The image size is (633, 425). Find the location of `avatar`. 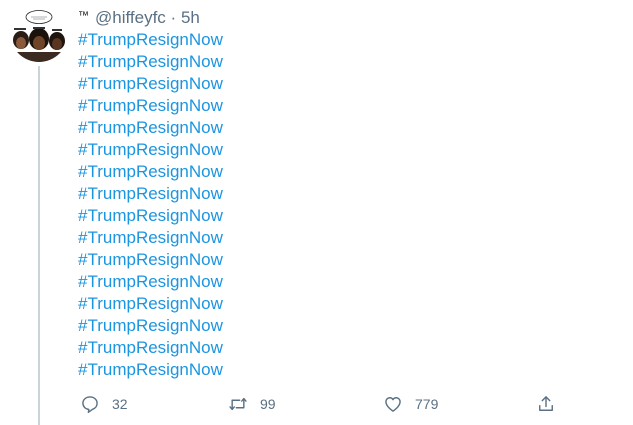

avatar is located at coordinates (39, 33).